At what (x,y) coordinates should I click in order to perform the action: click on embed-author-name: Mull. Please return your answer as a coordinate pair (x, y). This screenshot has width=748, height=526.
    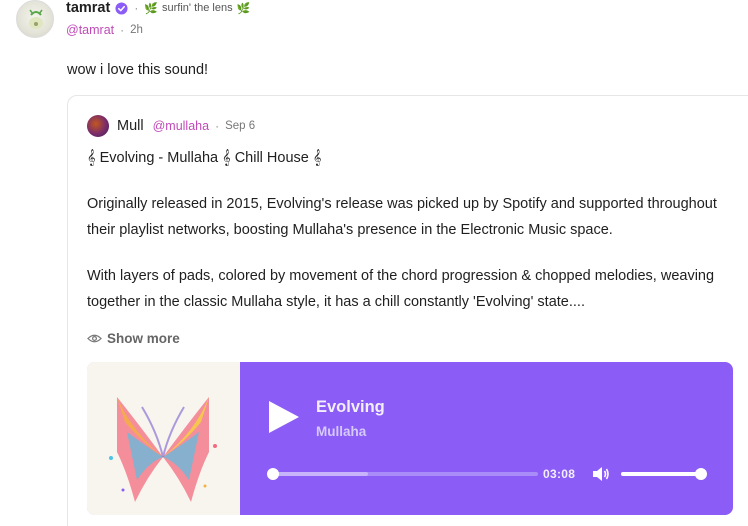
    Looking at the image, I should click on (130, 126).